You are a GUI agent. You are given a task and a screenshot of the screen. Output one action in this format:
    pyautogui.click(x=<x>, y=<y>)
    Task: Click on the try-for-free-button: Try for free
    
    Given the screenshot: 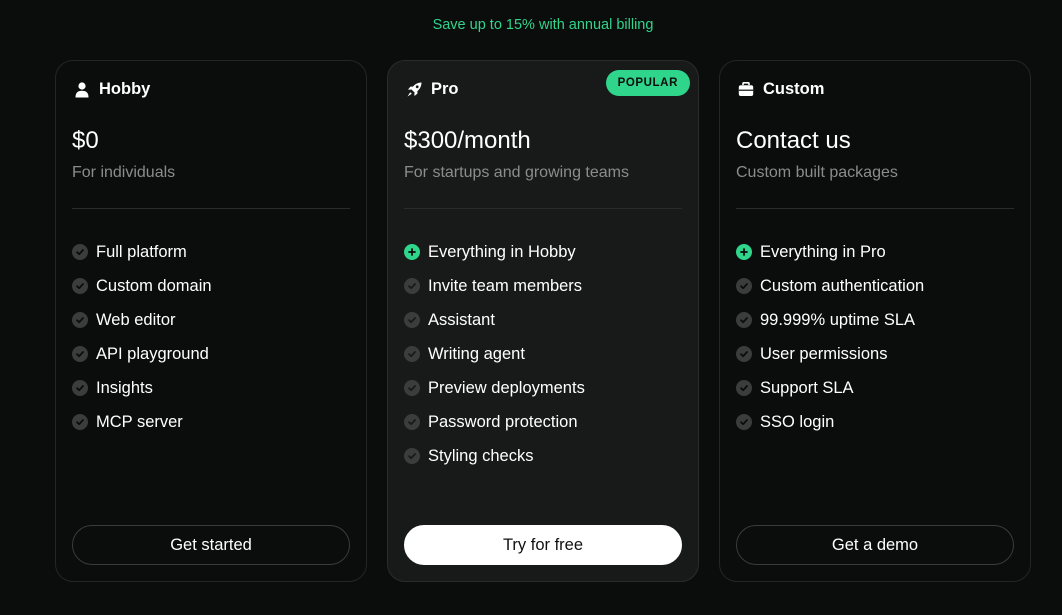 What is the action you would take?
    pyautogui.click(x=543, y=545)
    